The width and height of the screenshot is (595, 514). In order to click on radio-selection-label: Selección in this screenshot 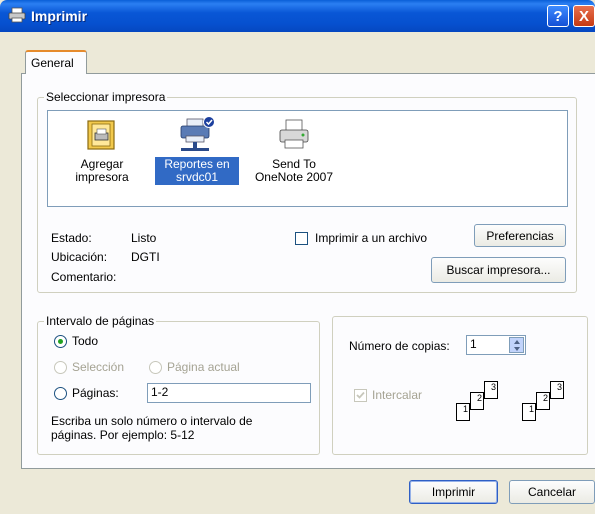, I will do `click(98, 367)`.